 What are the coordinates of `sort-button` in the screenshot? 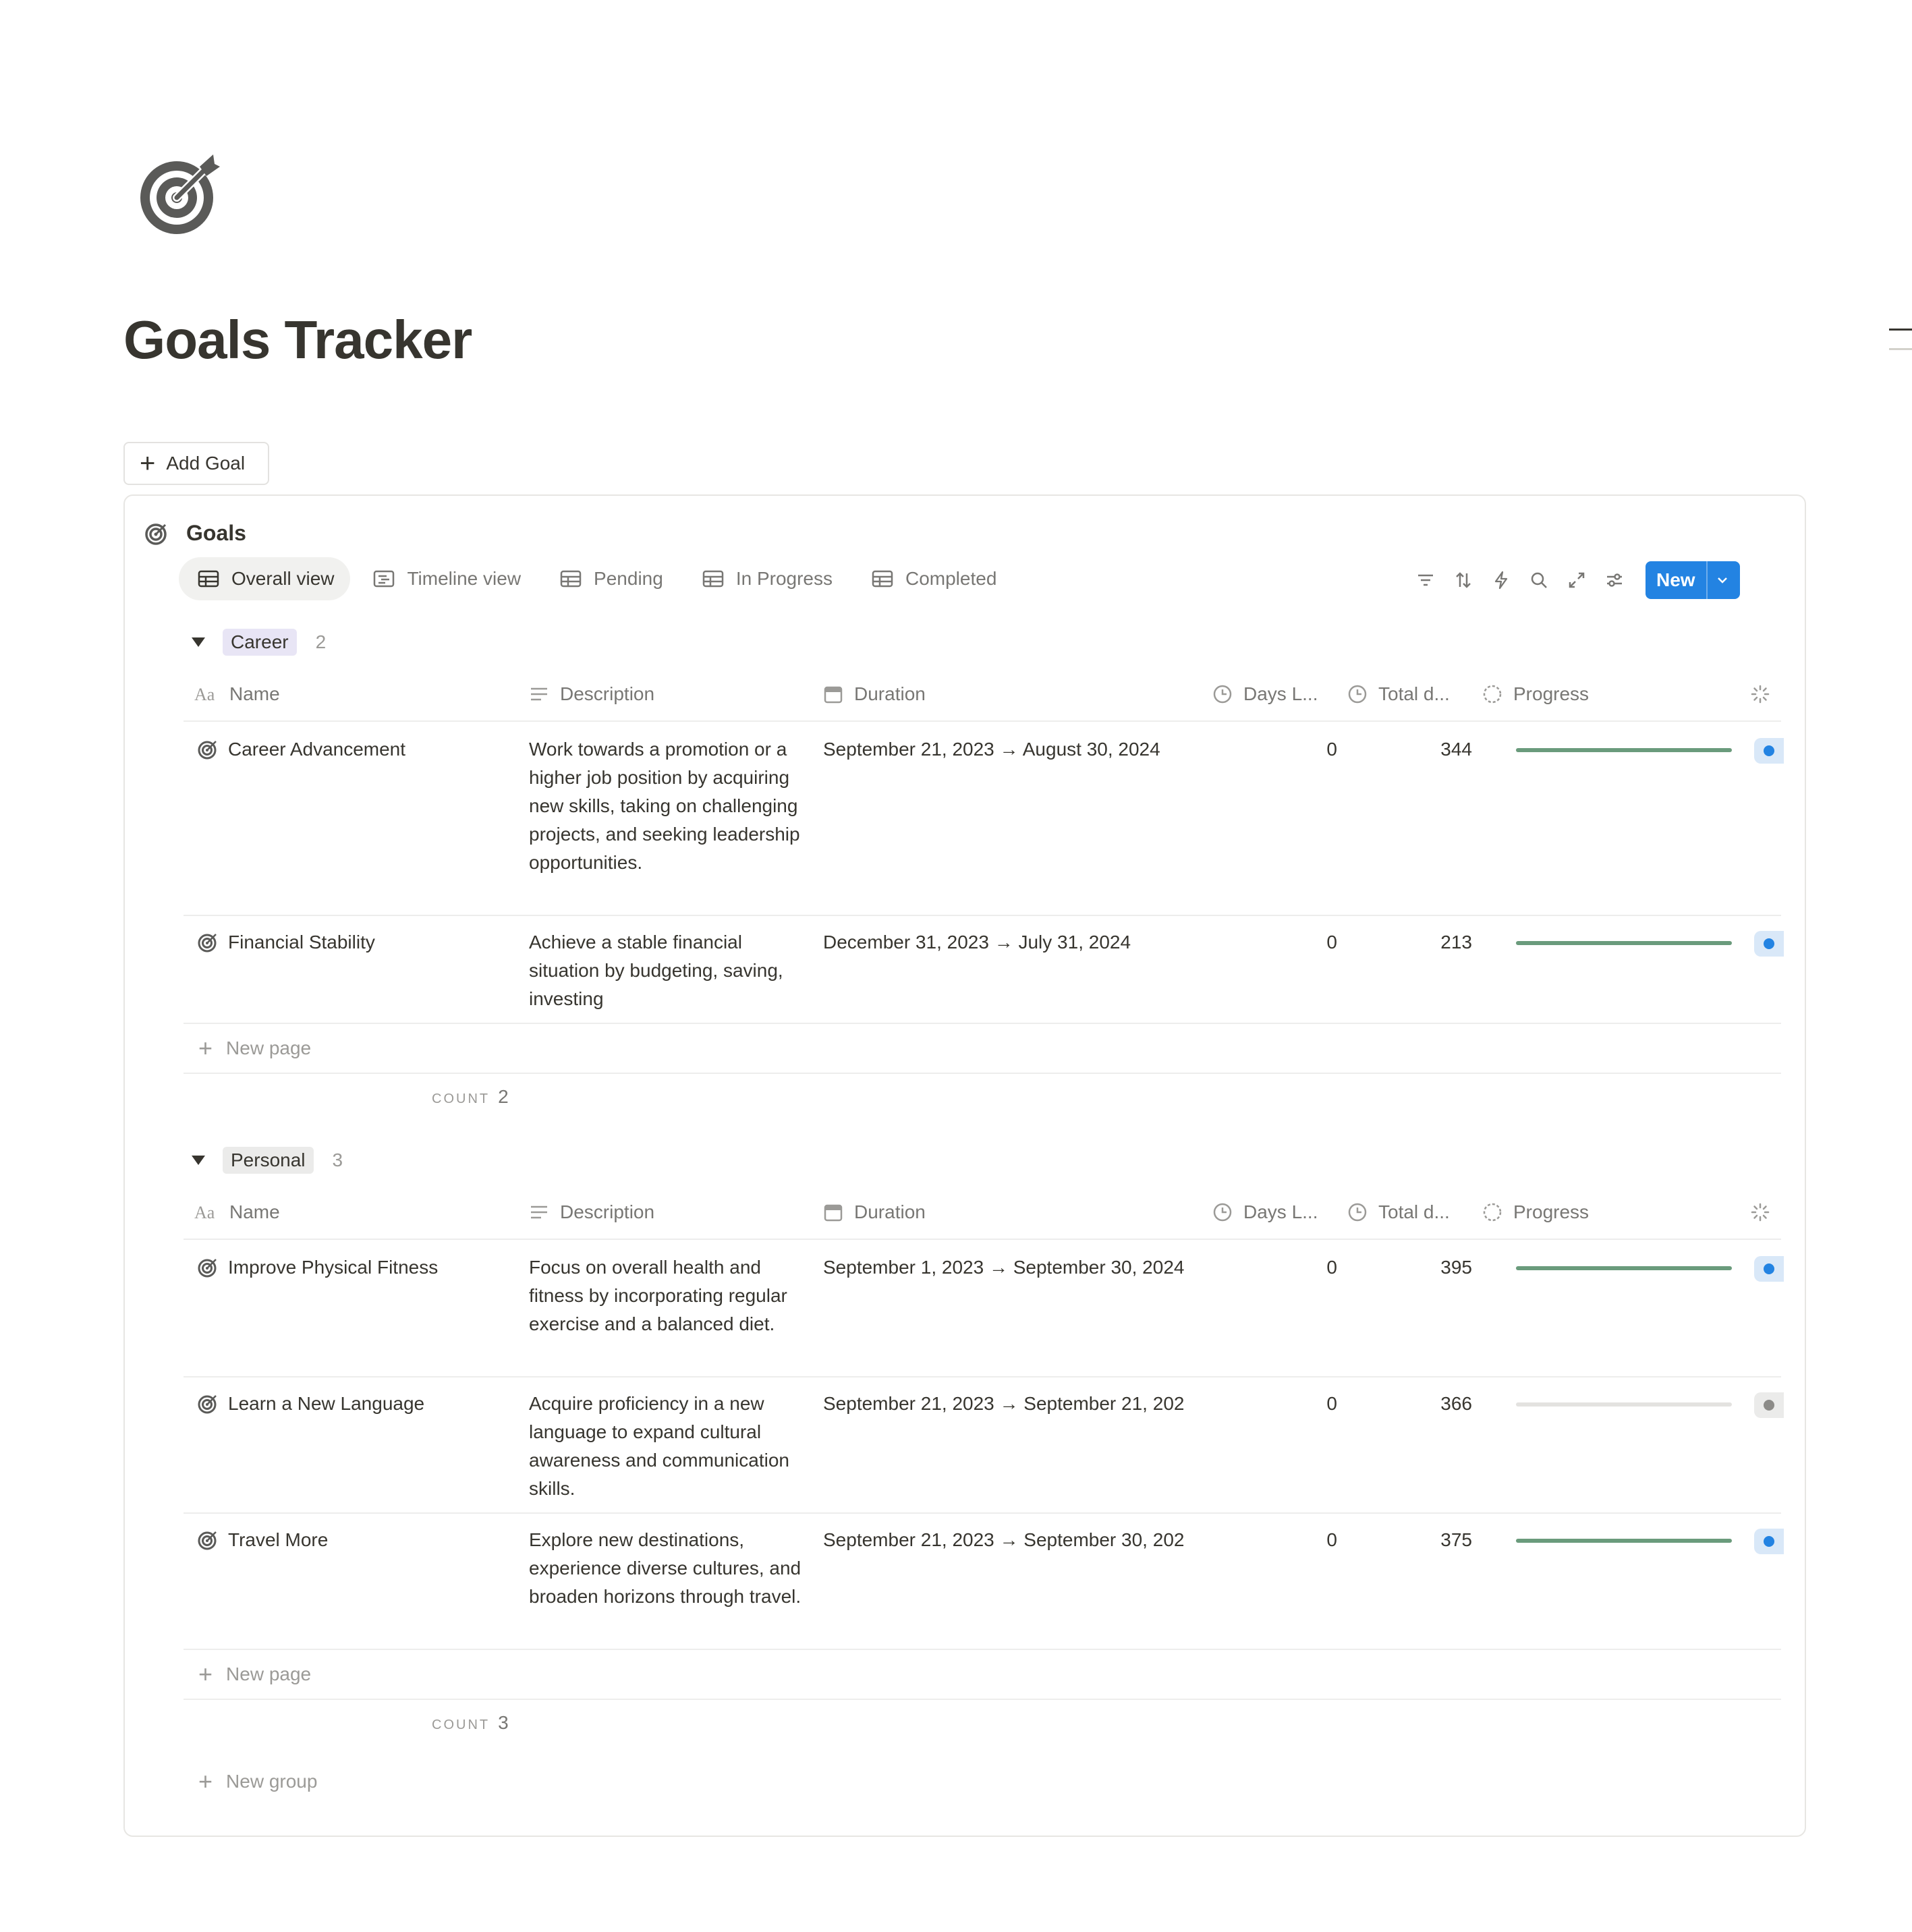 It's located at (1463, 580).